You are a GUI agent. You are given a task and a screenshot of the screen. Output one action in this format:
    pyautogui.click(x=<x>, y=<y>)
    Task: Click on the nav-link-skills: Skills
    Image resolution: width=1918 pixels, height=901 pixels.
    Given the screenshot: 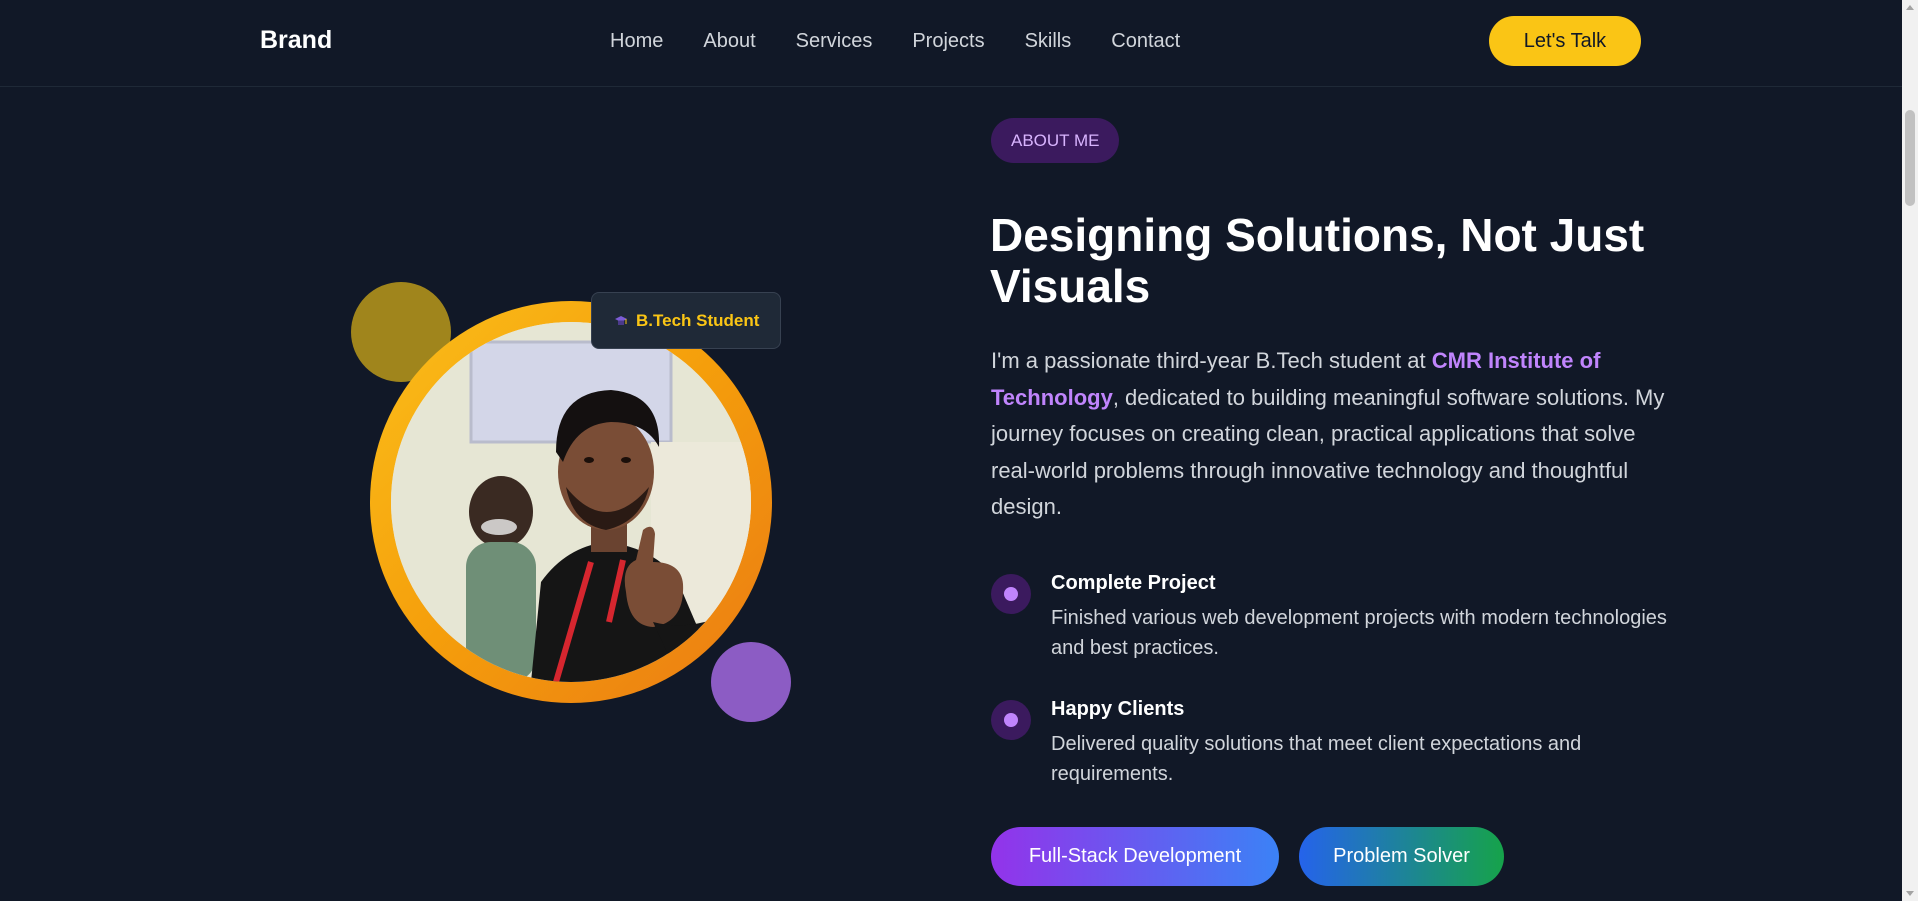 What is the action you would take?
    pyautogui.click(x=1048, y=41)
    